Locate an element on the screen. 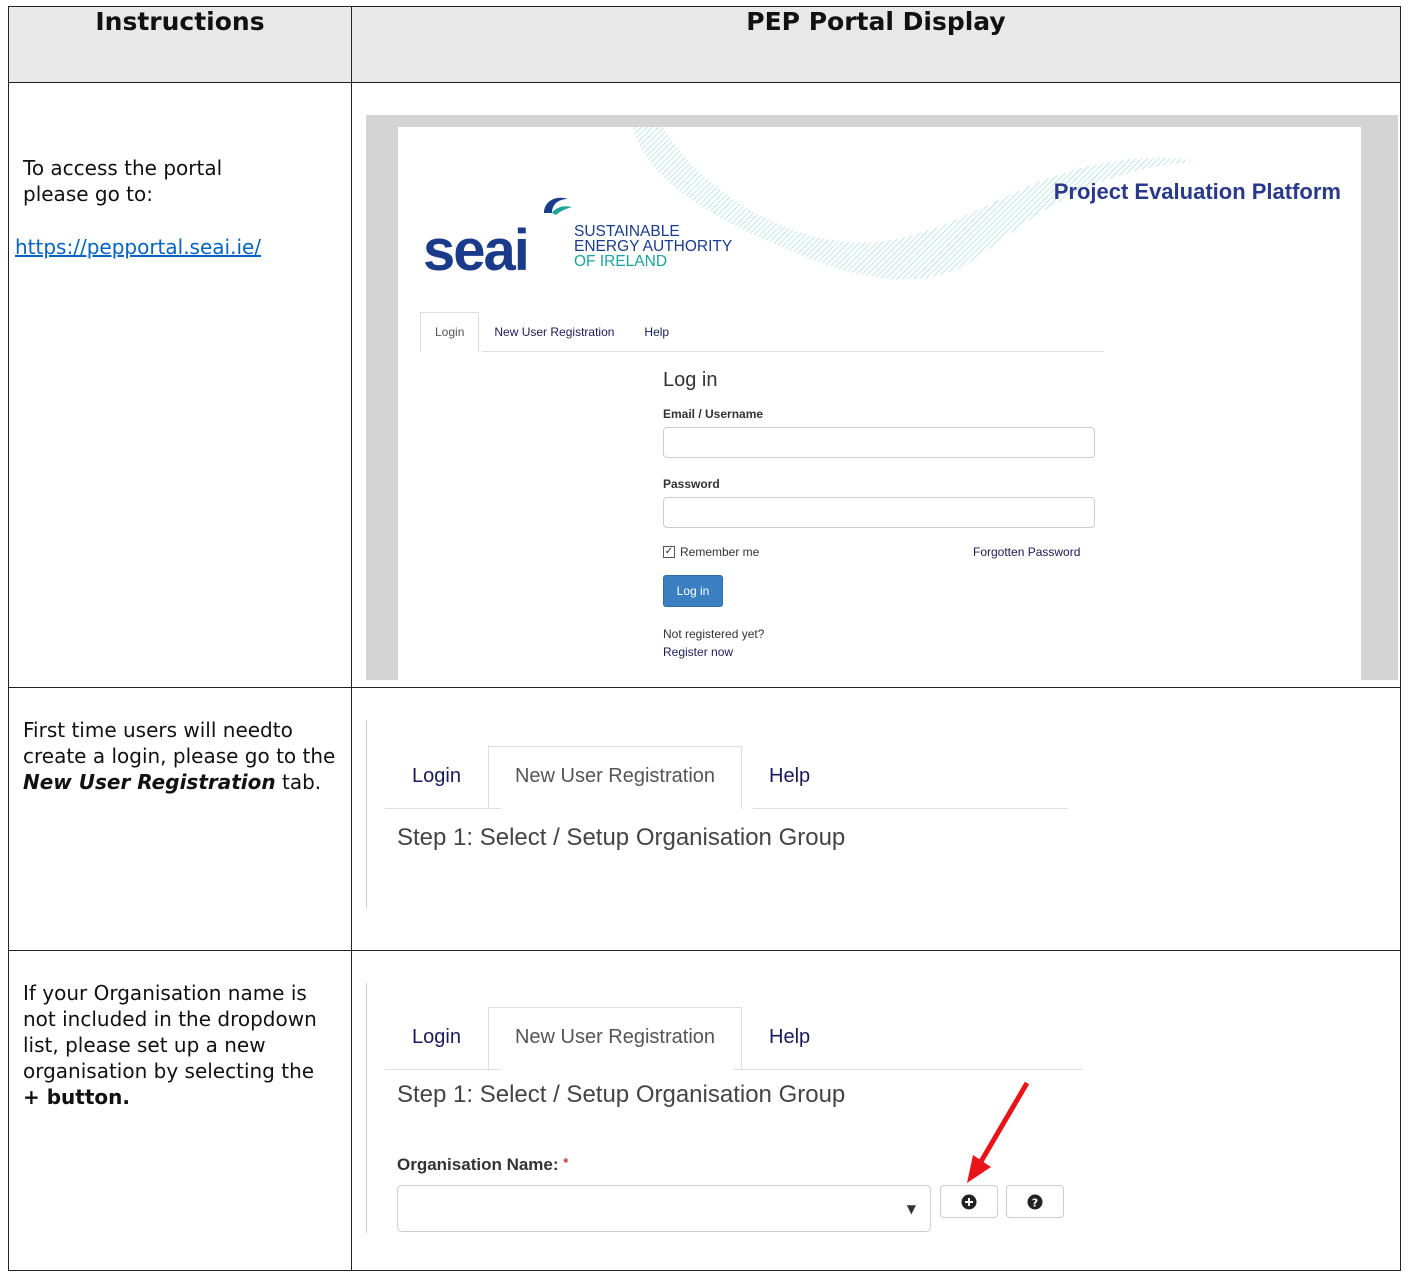 The height and width of the screenshot is (1288, 1406). forgotten-password-link: Forgotten Password is located at coordinates (1026, 552).